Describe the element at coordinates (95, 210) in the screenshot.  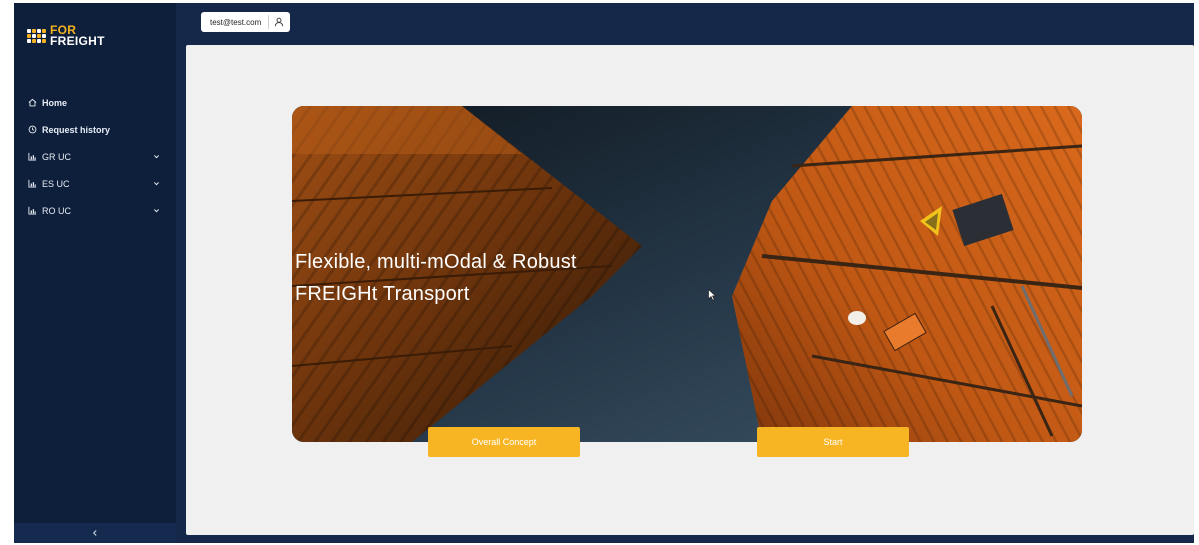
I see `sidebar-item-ro-uc: RO UC` at that location.